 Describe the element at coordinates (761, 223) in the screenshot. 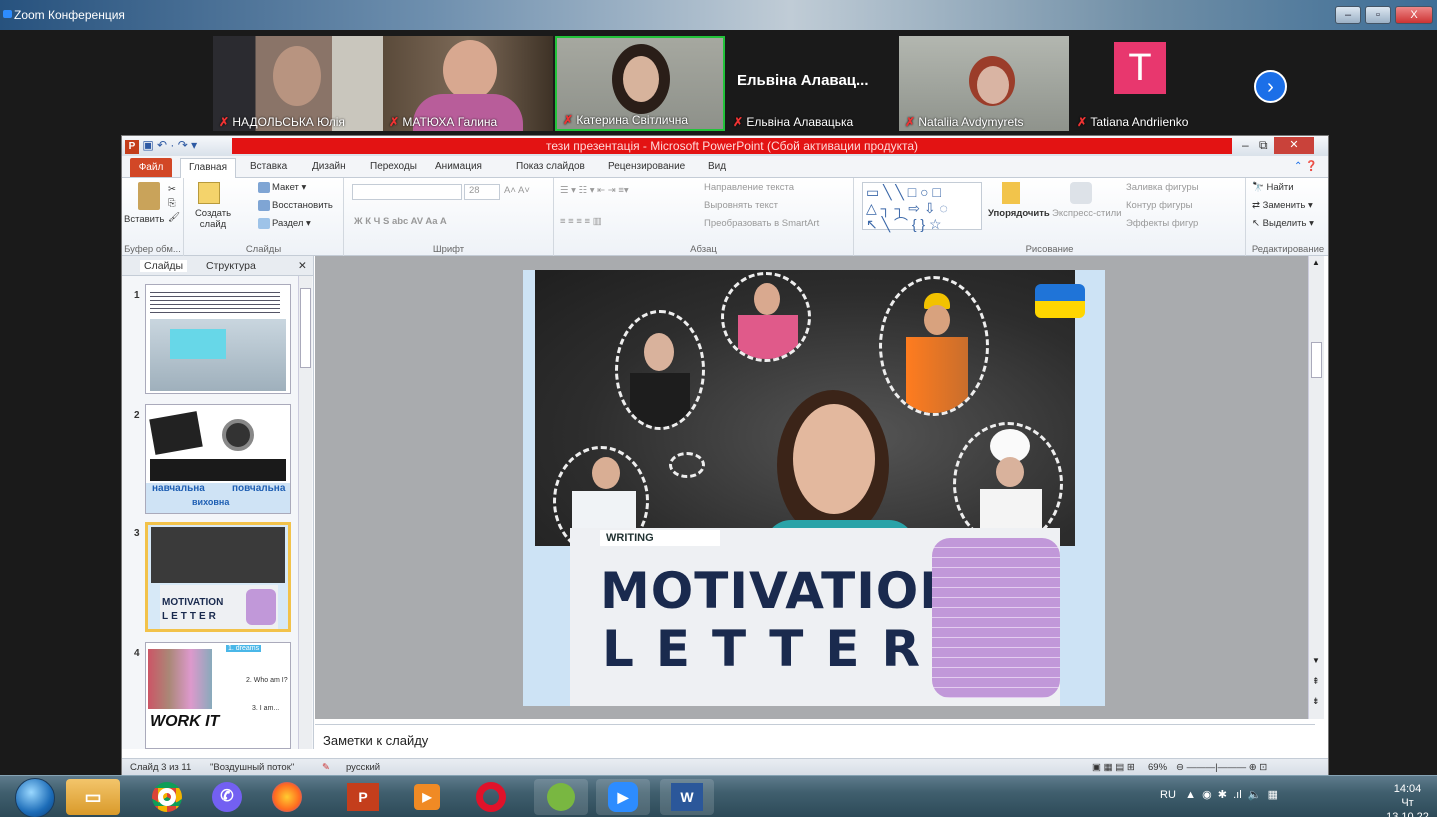

I see `smartart-button: Преобразовать в SmartArt` at that location.